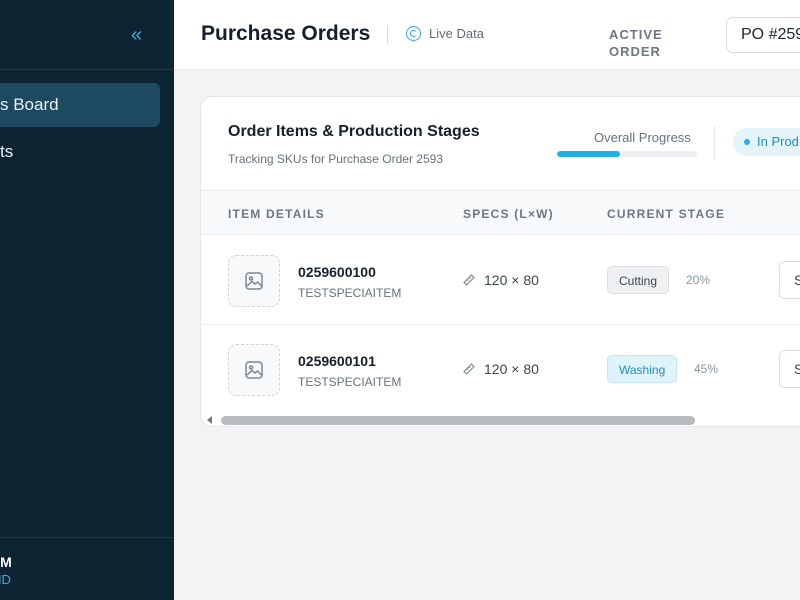  What do you see at coordinates (642, 137) in the screenshot?
I see `overall-progress-label: Overall Progress` at bounding box center [642, 137].